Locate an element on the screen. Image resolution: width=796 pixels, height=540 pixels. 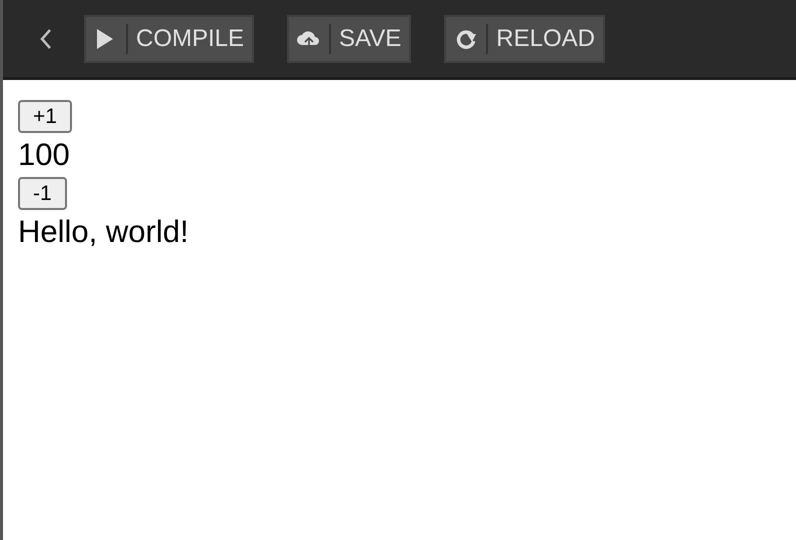
back-icon is located at coordinates (46, 38).